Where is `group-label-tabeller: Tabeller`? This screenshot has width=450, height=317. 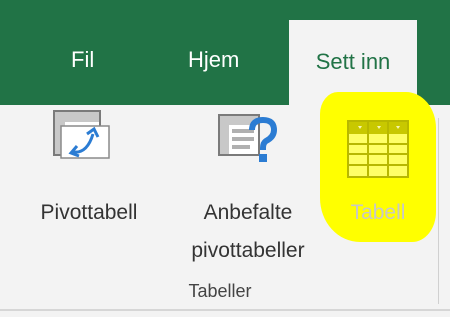 group-label-tabeller: Tabeller is located at coordinates (220, 291).